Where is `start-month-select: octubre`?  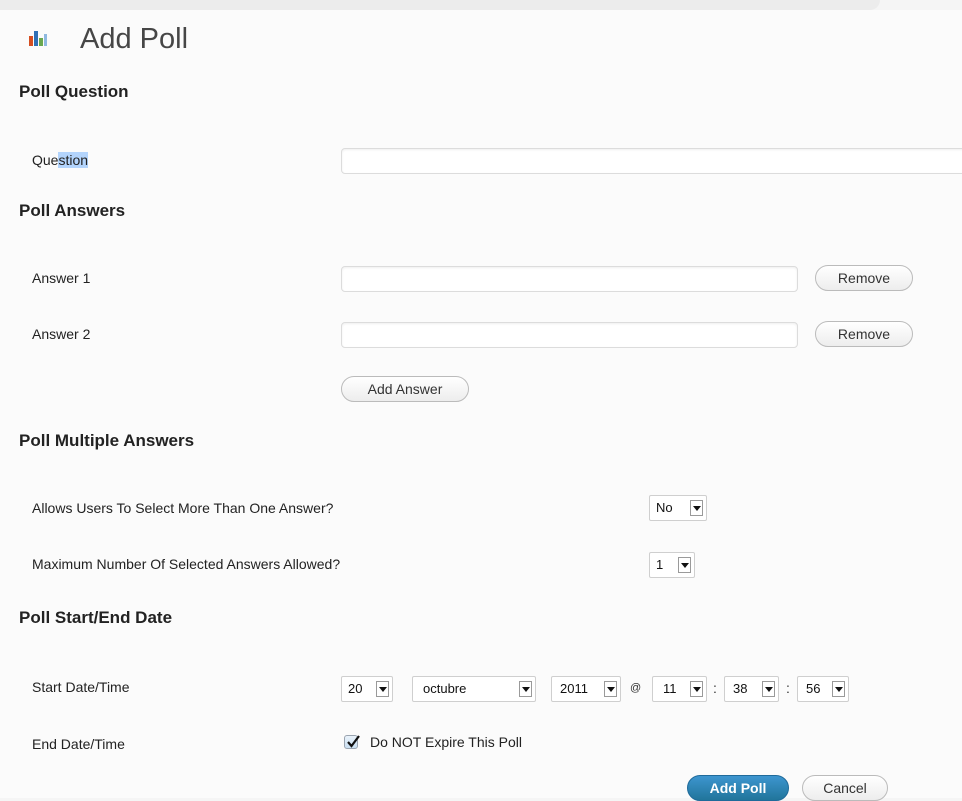
start-month-select: octubre is located at coordinates (474, 689).